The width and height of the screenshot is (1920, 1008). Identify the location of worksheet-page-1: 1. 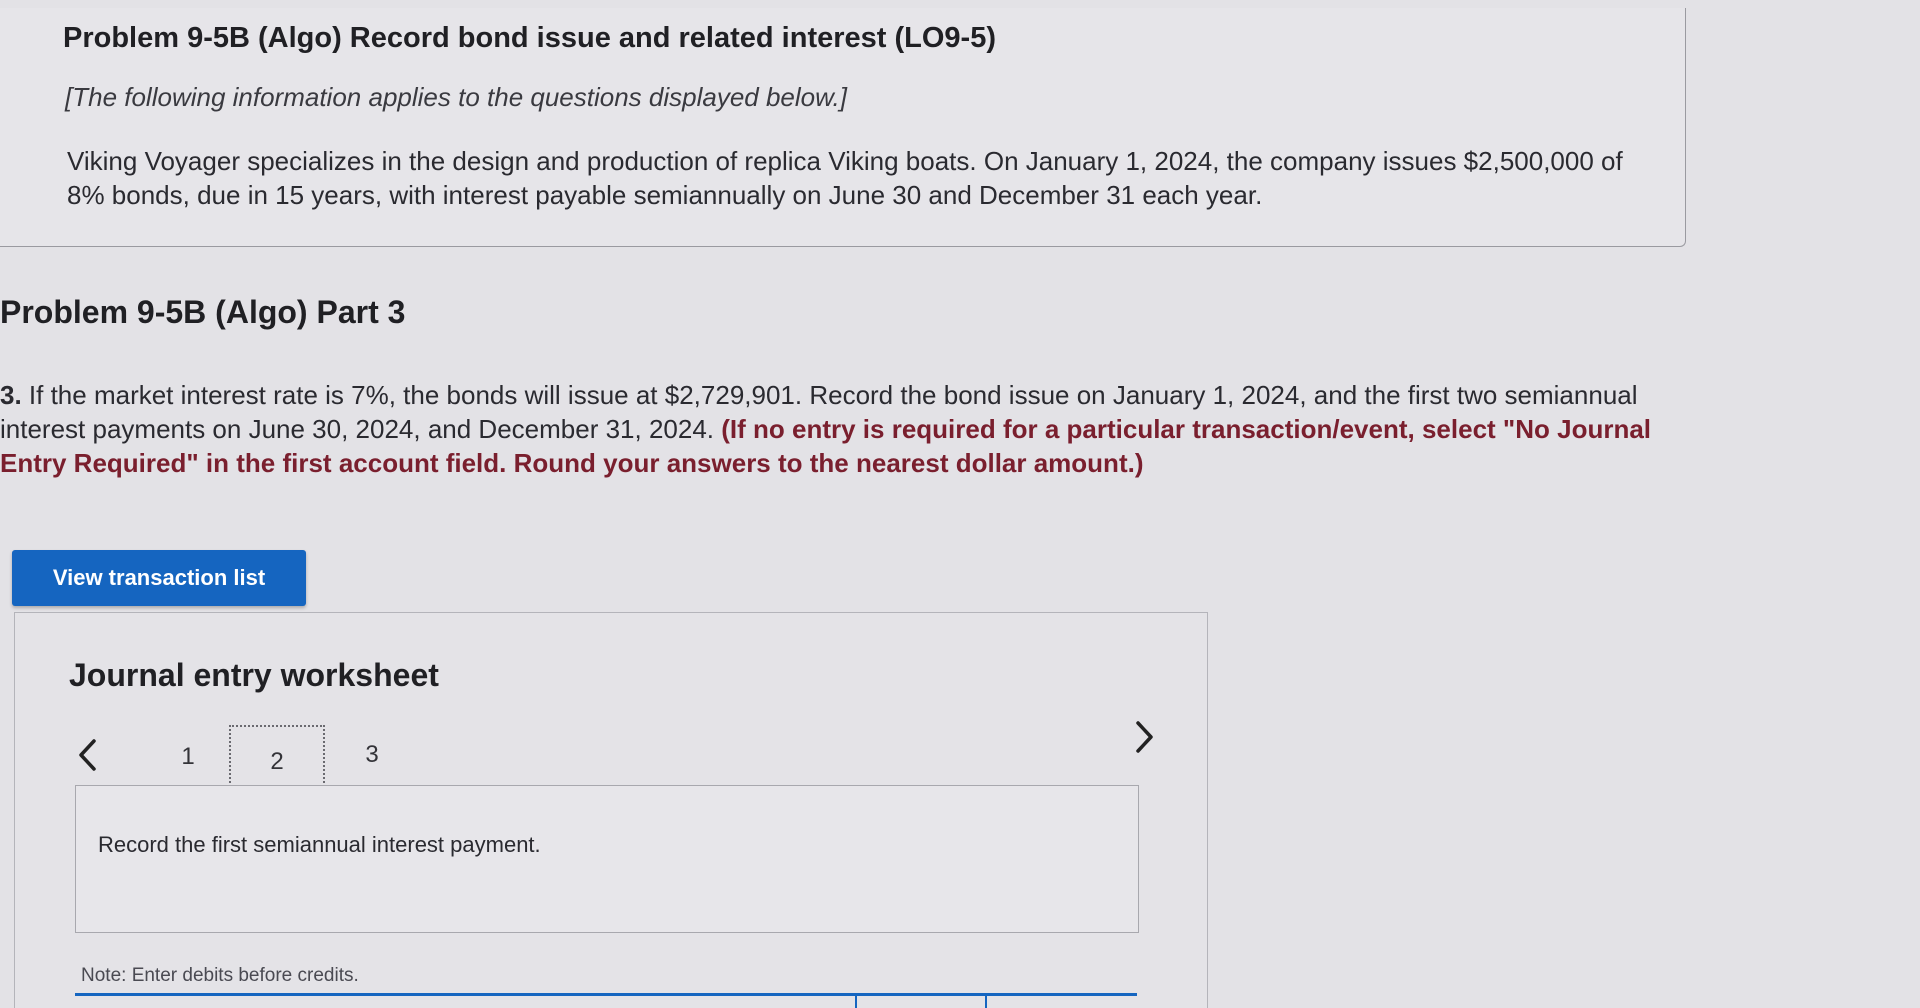
(188, 757).